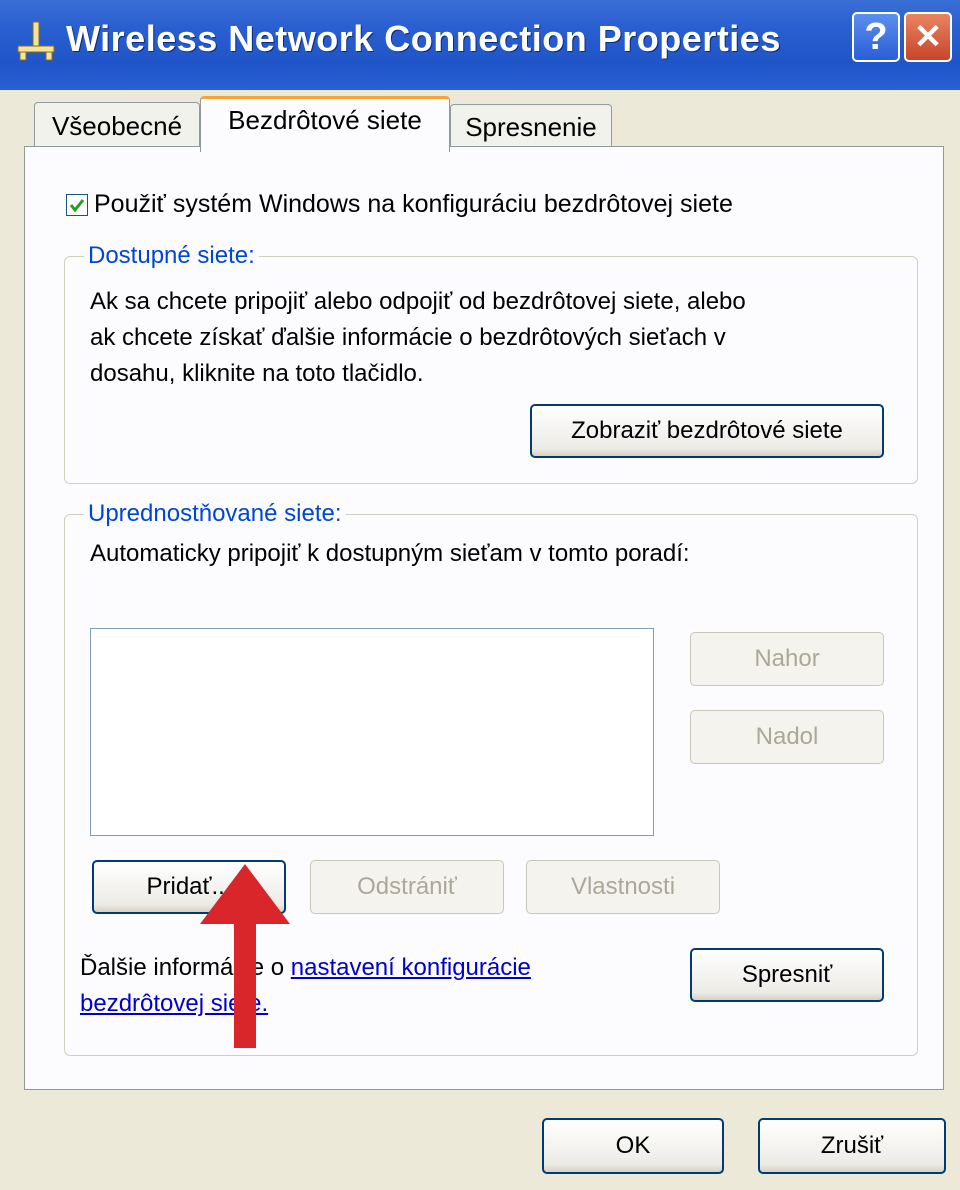  I want to click on button-label: Spresniť, so click(787, 974).